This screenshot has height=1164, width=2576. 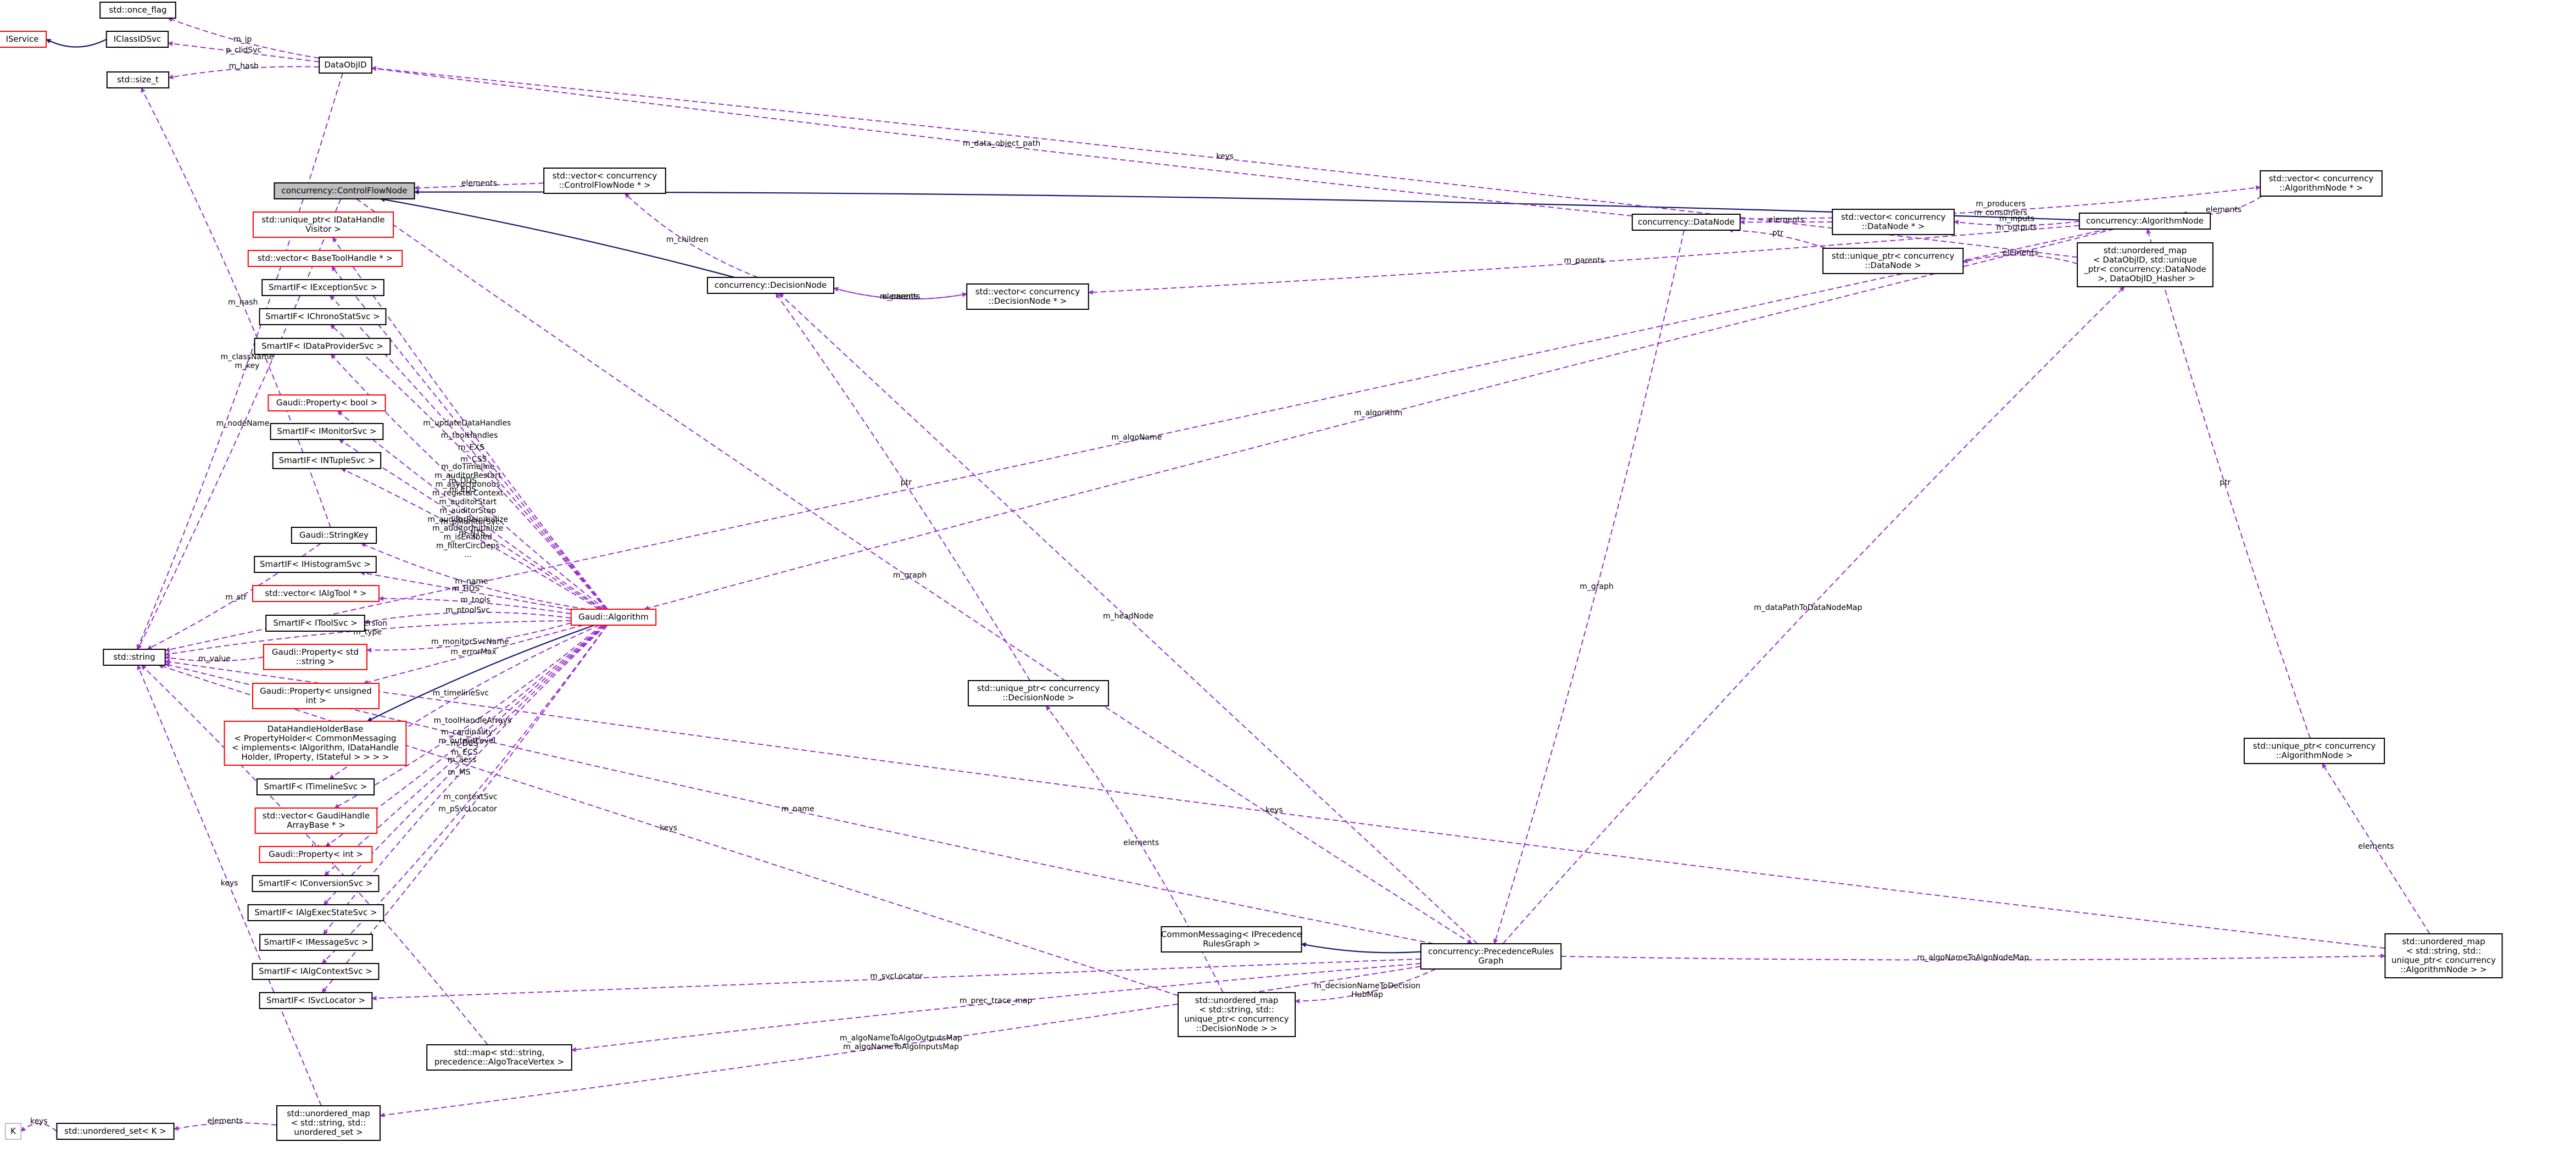 What do you see at coordinates (315, 786) in the screenshot?
I see `class-node-si_timeline: SmartIF< ITimelineSvc >` at bounding box center [315, 786].